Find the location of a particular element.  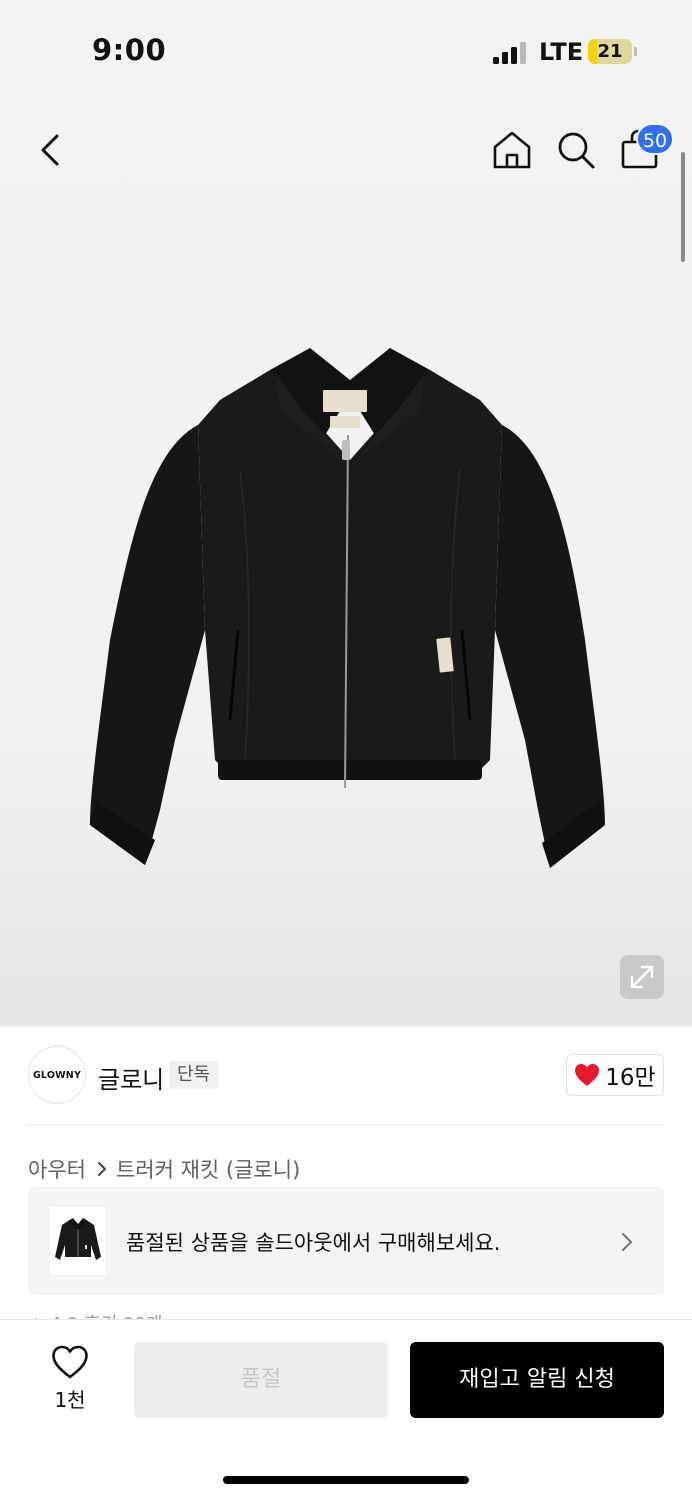

soldout-button: 품절 is located at coordinates (261, 1380).